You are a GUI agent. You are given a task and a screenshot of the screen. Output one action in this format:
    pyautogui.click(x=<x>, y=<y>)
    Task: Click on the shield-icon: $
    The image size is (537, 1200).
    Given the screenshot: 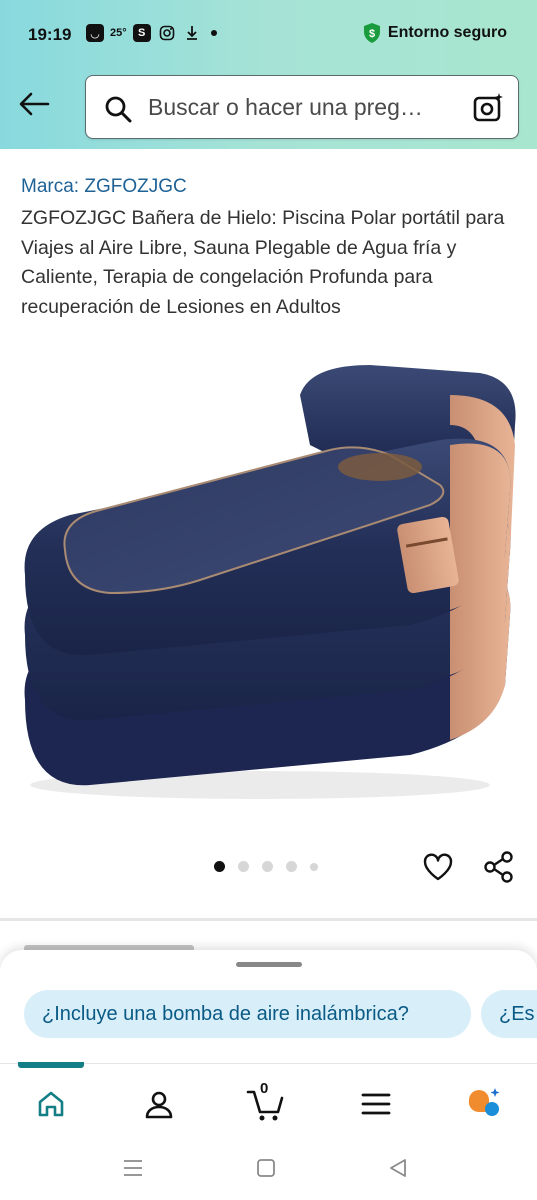 What is the action you would take?
    pyautogui.click(x=371, y=33)
    